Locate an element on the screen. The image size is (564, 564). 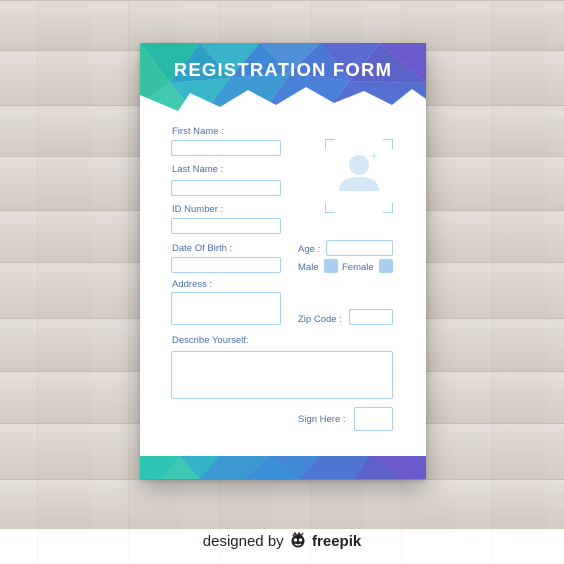
last-name-field is located at coordinates (226, 188).